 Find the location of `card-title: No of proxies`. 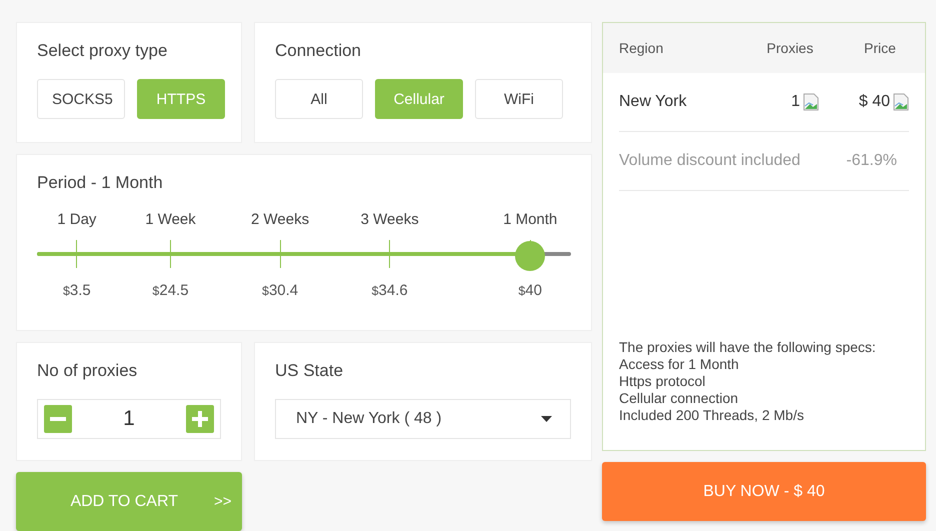

card-title: No of proxies is located at coordinates (87, 371).